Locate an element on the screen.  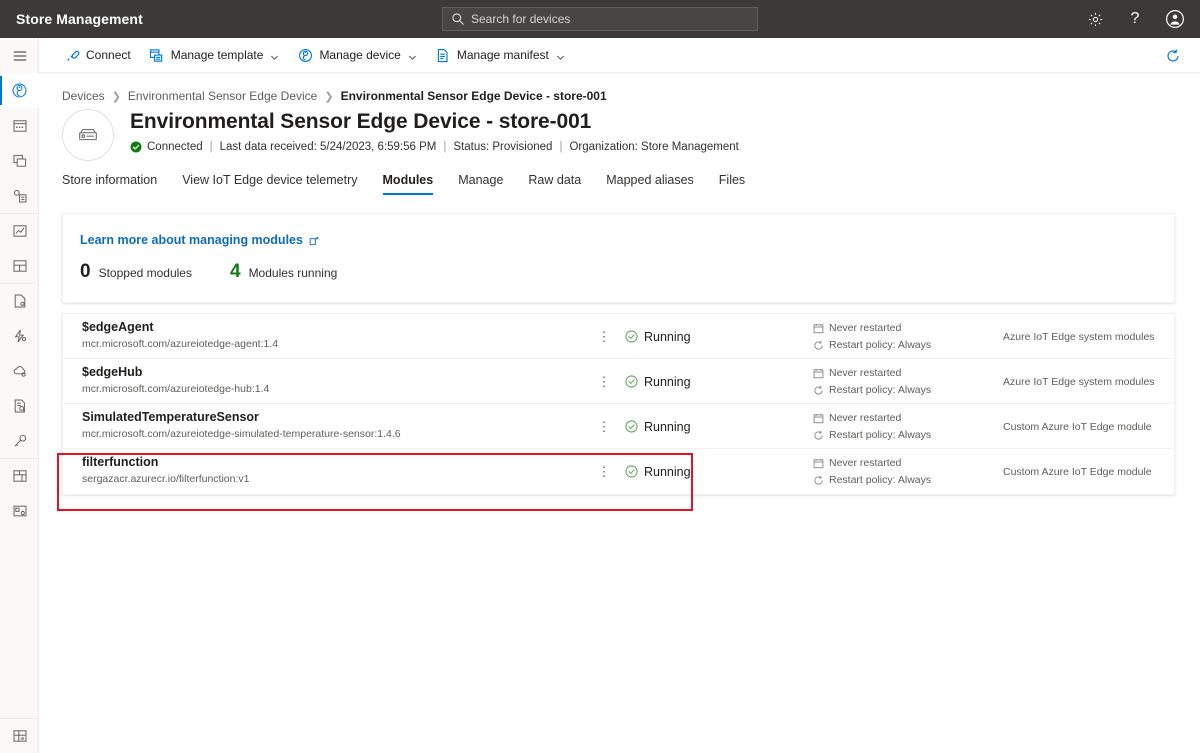
sidebar-item-rules is located at coordinates (19, 335).